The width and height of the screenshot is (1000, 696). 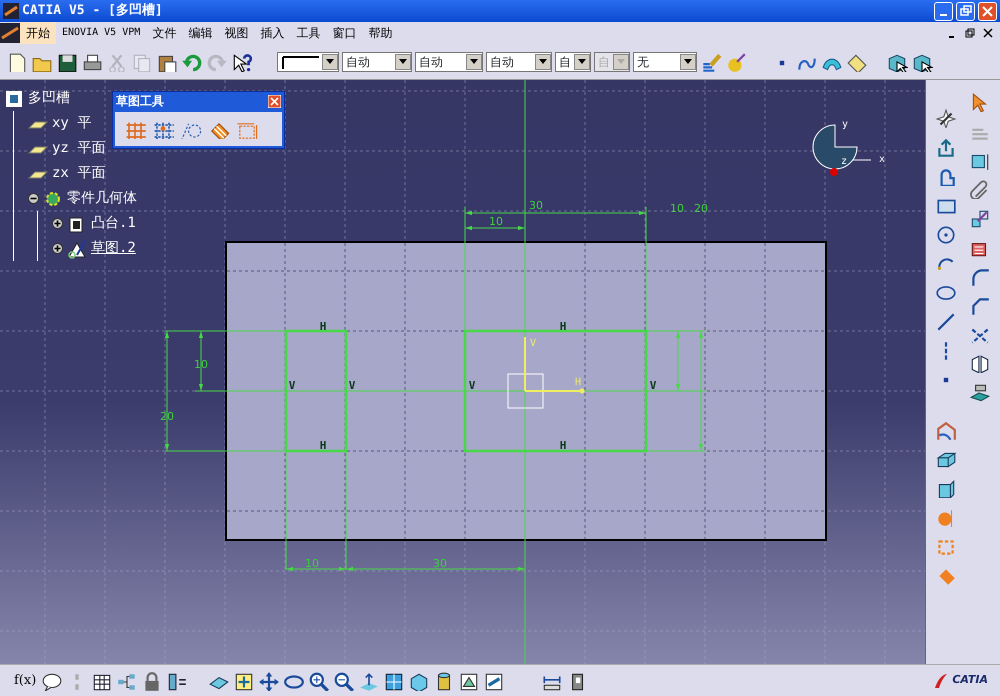 I want to click on menu-item: ENOVIA V5 VPM, so click(x=101, y=33).